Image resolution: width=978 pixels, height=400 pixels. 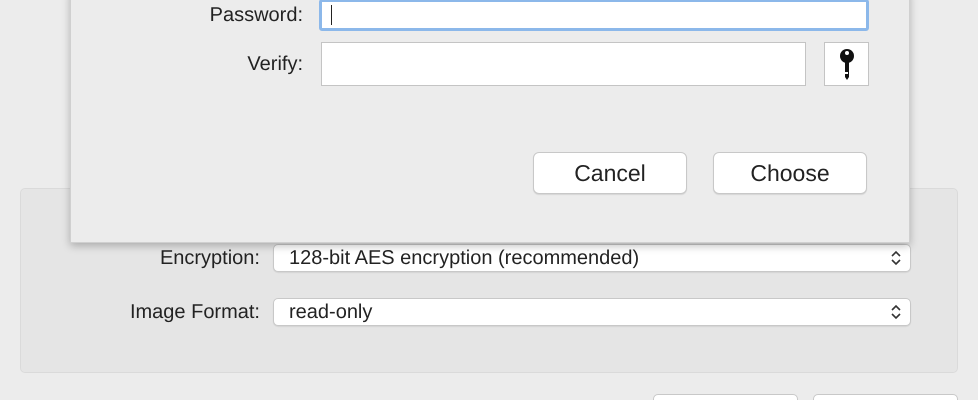 I want to click on setting-label: Image Format:, so click(x=194, y=312).